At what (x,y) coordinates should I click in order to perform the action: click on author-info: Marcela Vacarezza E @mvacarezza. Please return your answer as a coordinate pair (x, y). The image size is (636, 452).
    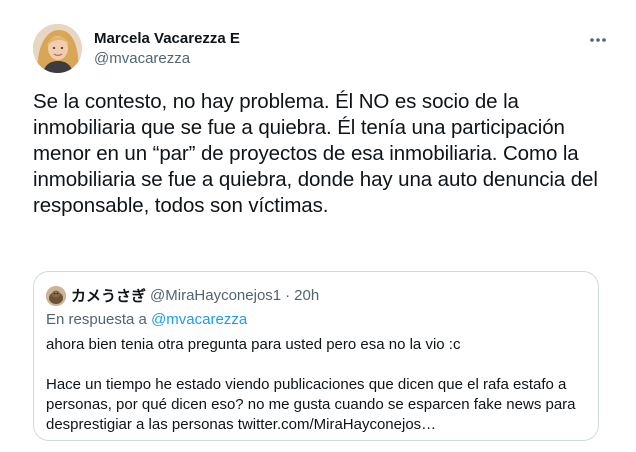
    Looking at the image, I should click on (167, 49).